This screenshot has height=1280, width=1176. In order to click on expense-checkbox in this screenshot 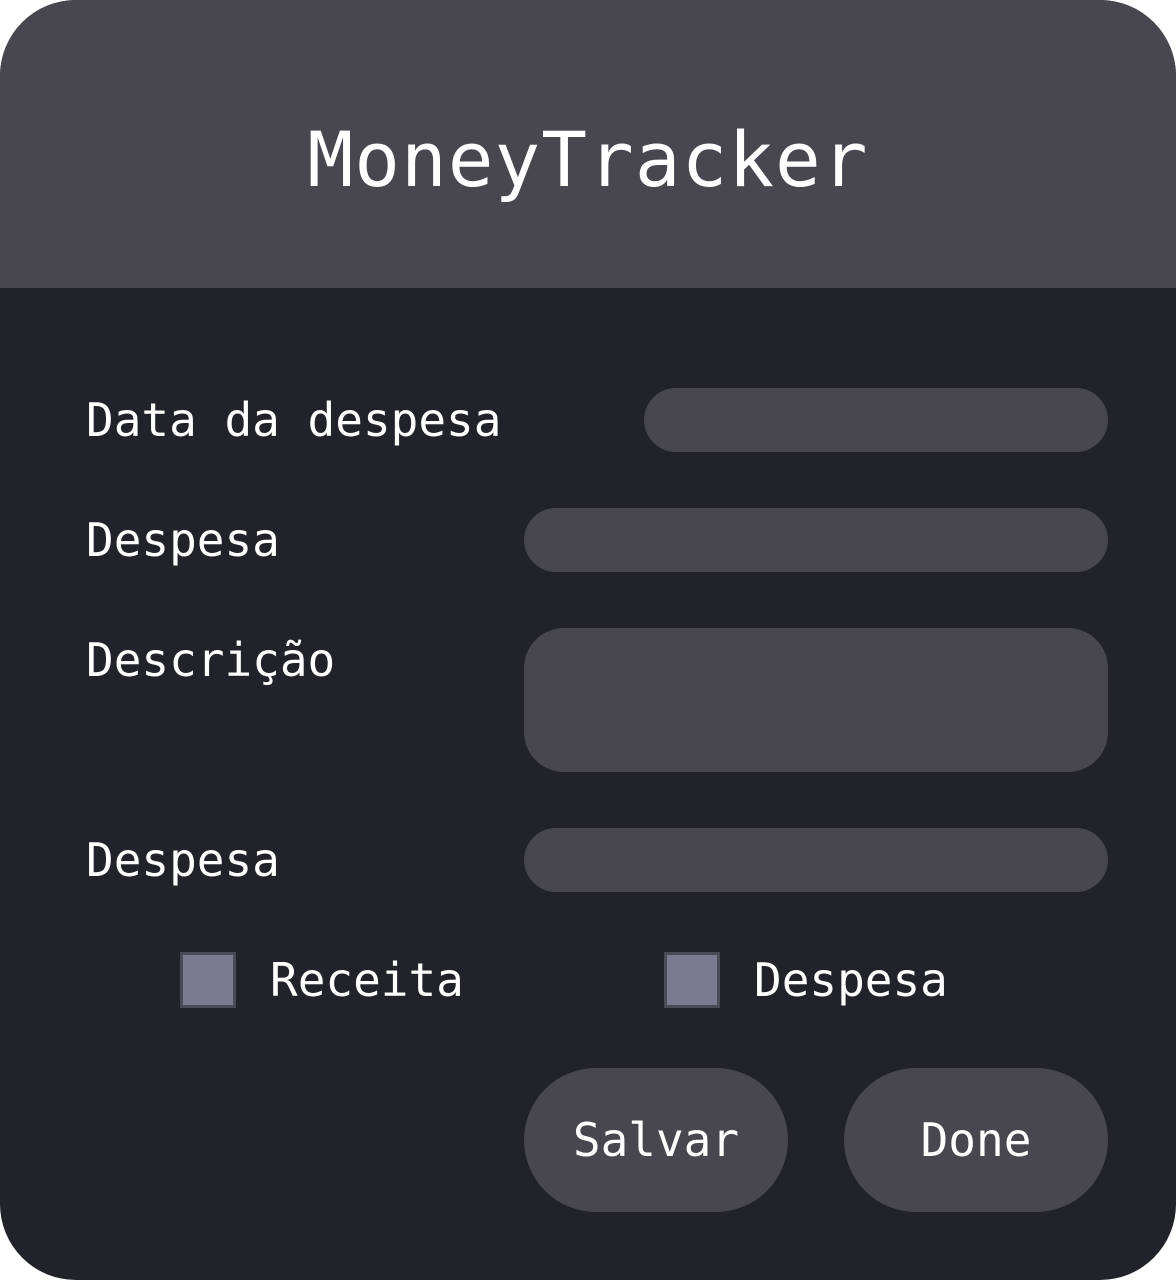, I will do `click(692, 980)`.